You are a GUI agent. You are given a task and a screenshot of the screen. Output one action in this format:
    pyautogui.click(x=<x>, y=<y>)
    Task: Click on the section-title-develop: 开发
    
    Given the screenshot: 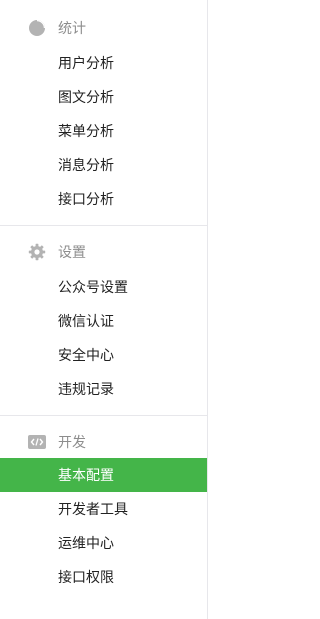 What is the action you would take?
    pyautogui.click(x=72, y=442)
    